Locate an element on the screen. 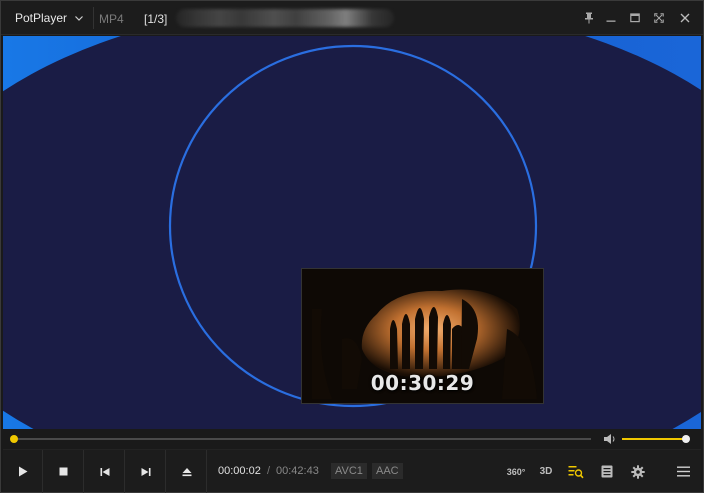  seek-bar-row is located at coordinates (352, 439).